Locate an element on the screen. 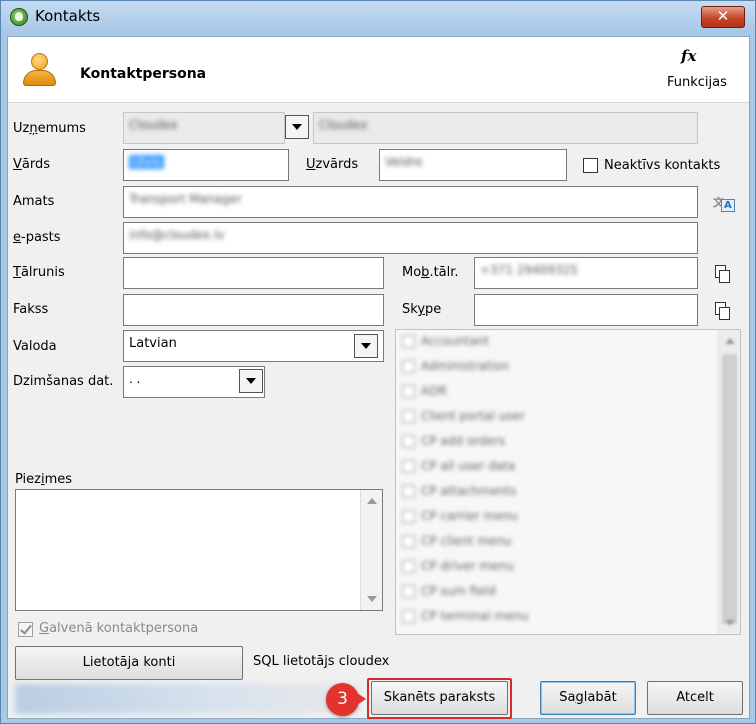  translate-icon: 文A is located at coordinates (724, 203).